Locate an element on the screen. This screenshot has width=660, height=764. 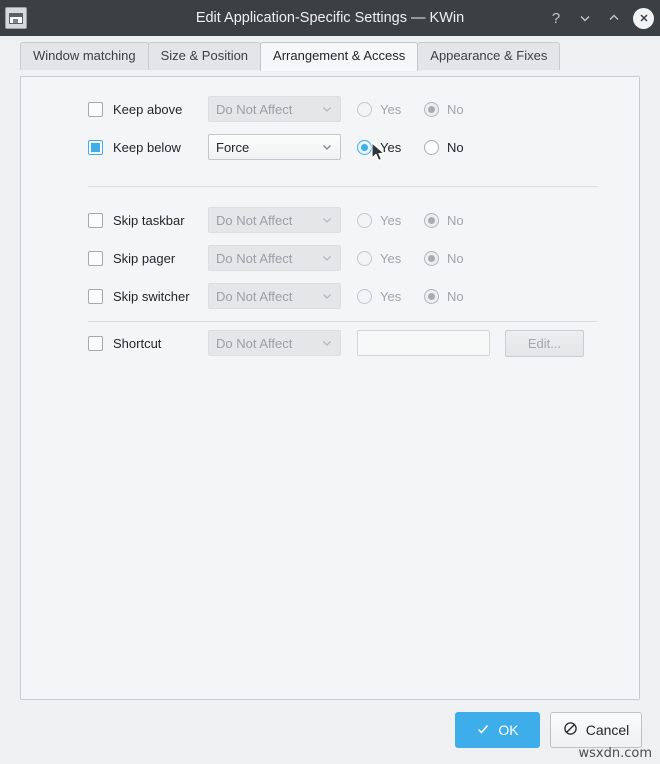
help-glyph: ? is located at coordinates (556, 18).